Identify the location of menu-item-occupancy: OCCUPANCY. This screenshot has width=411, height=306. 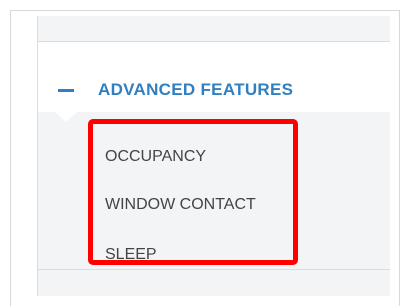
(155, 157).